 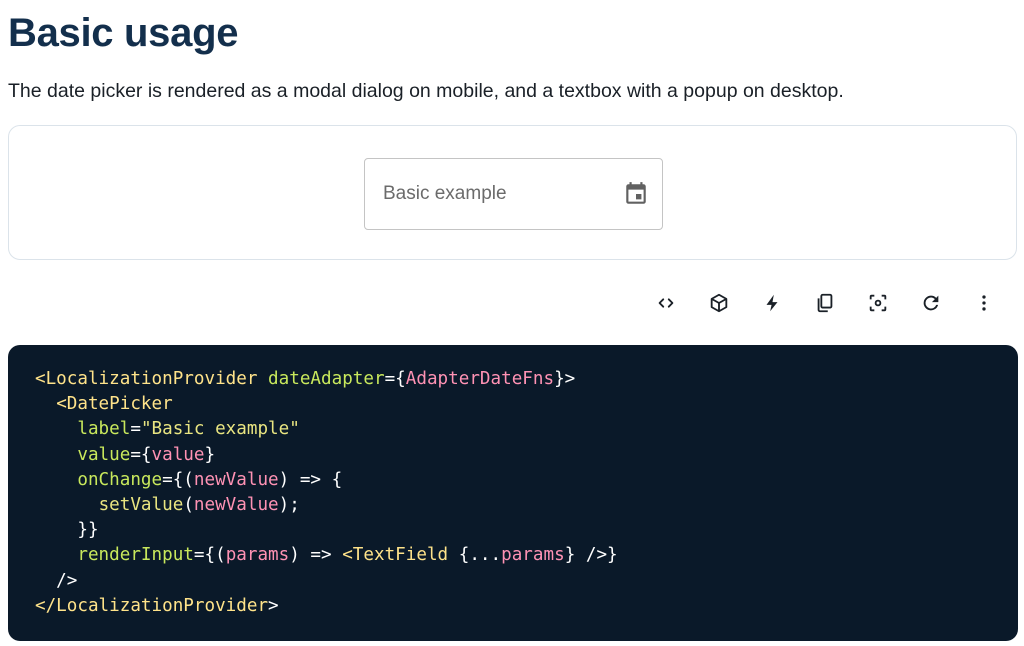 I want to click on code-token: setValue, so click(x=141, y=504).